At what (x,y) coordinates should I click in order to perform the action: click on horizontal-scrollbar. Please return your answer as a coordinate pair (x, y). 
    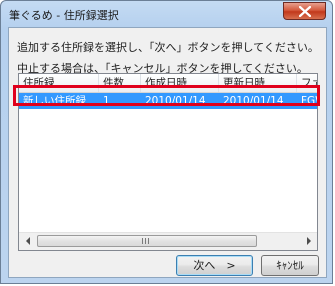
    Looking at the image, I should click on (168, 241).